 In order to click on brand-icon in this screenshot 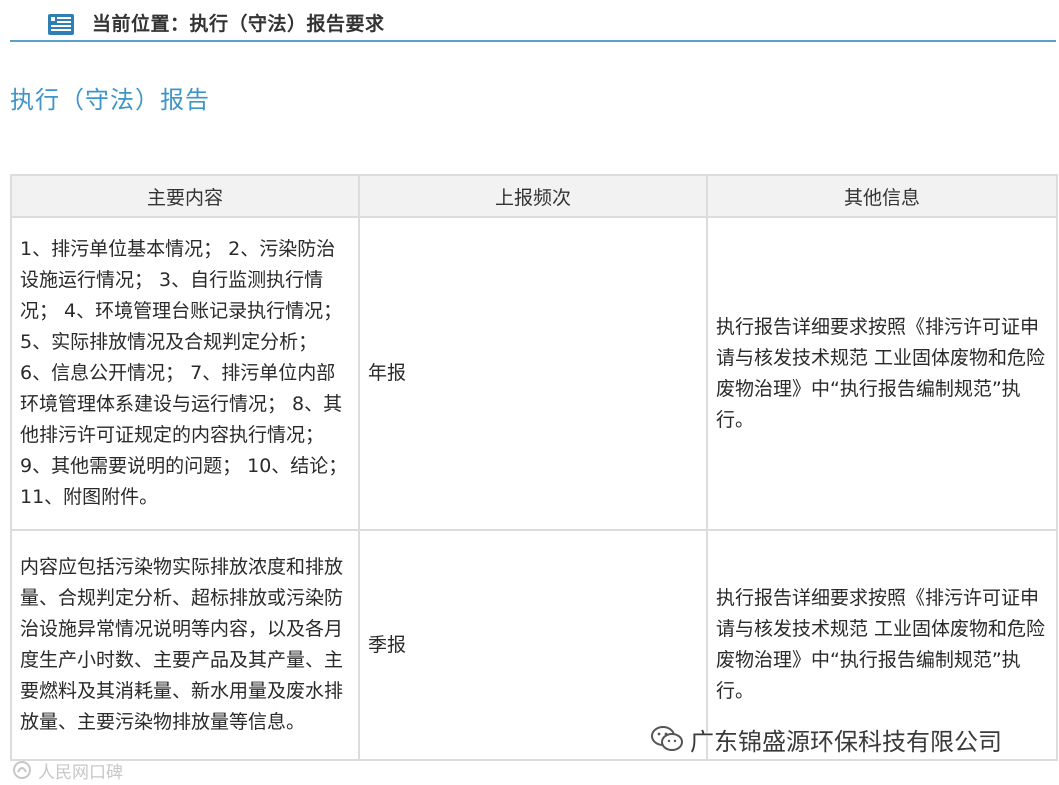, I will do `click(22, 770)`.